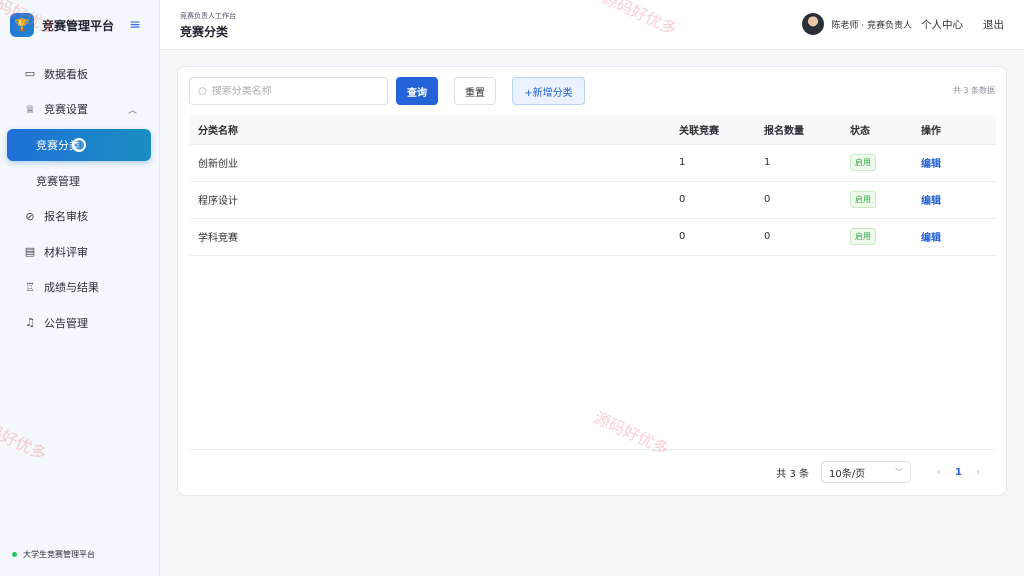 Image resolution: width=1024 pixels, height=576 pixels. What do you see at coordinates (429, 130) in the screenshot?
I see `column-header: 分类名称` at bounding box center [429, 130].